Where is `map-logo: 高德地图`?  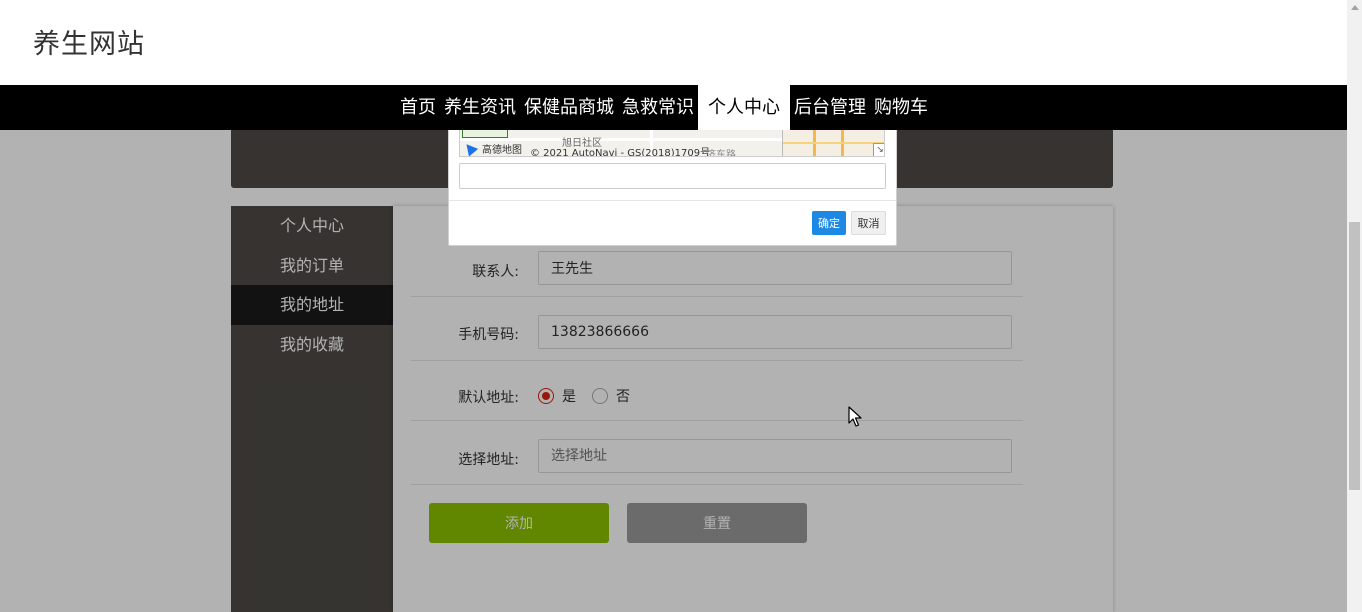
map-logo: 高德地图 is located at coordinates (491, 148).